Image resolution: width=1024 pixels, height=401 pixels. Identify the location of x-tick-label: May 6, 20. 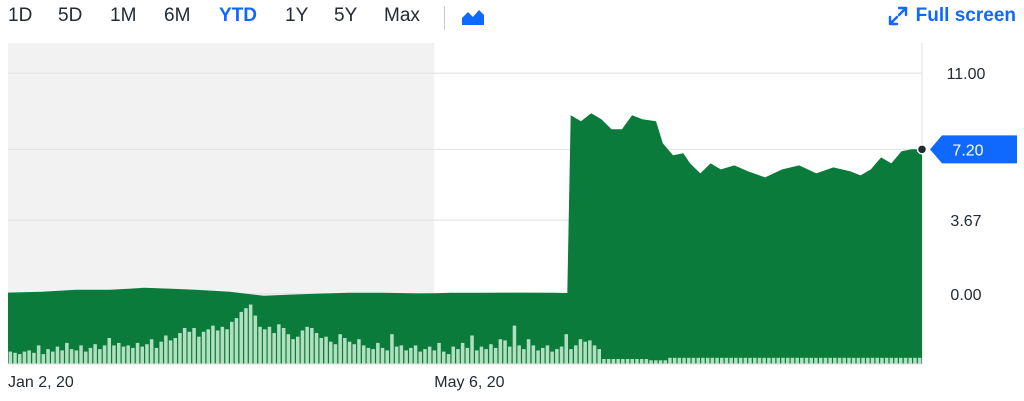
(469, 382).